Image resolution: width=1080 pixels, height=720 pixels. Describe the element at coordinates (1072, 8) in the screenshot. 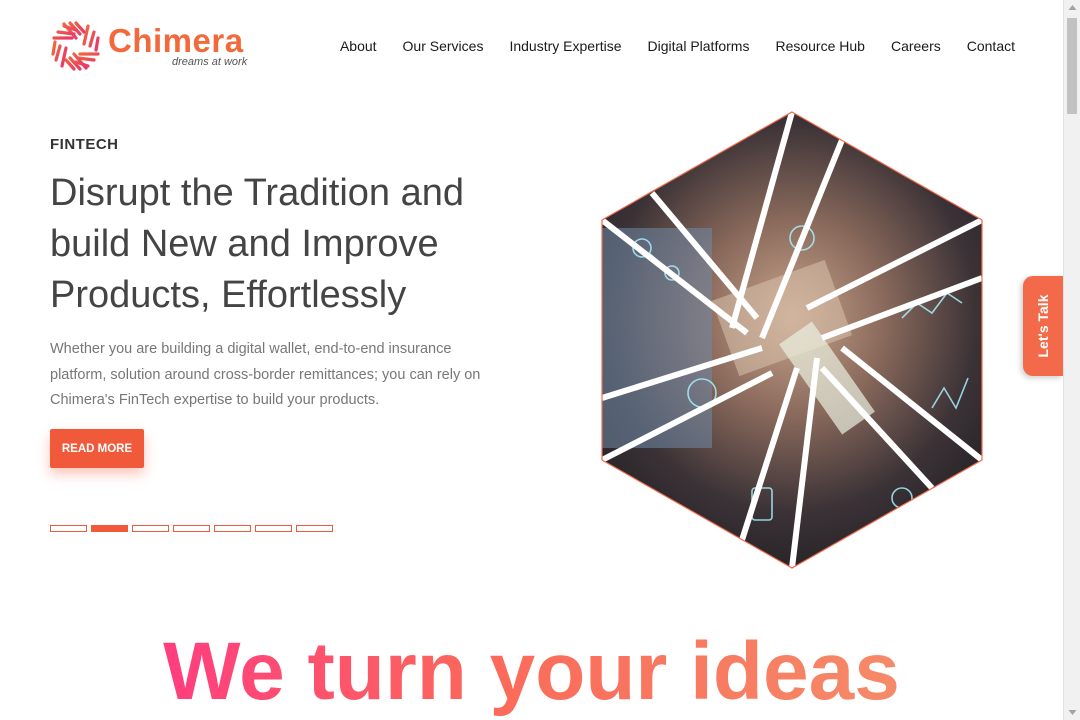

I see `scroll-up-arrow-icon` at that location.